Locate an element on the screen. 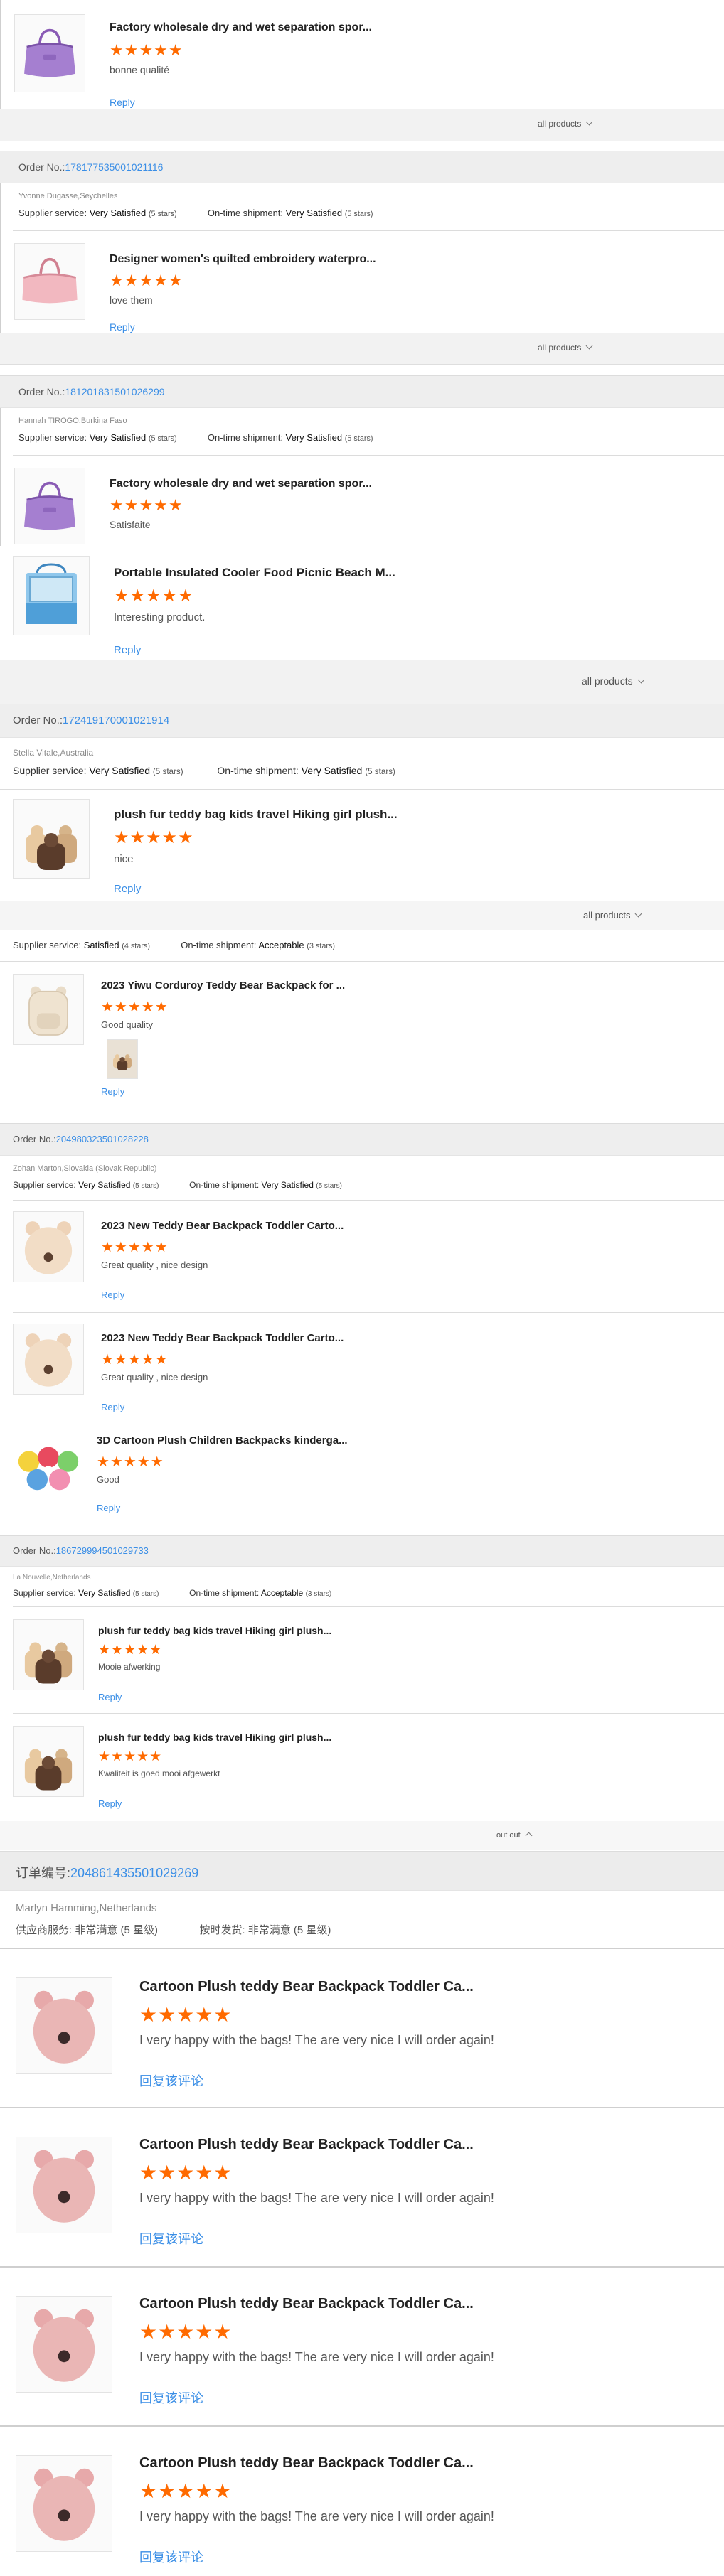 The width and height of the screenshot is (724, 2576). review-photo is located at coordinates (122, 1059).